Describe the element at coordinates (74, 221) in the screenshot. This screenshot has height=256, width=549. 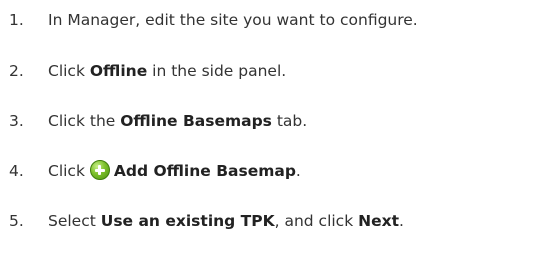
I see `step-text-plain: Select` at that location.